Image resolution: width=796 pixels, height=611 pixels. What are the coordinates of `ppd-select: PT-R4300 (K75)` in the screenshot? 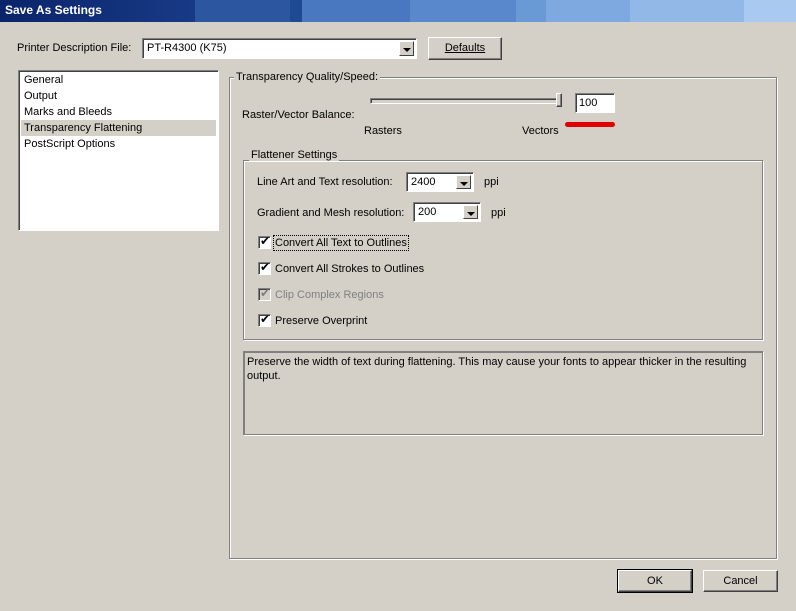 It's located at (279, 48).